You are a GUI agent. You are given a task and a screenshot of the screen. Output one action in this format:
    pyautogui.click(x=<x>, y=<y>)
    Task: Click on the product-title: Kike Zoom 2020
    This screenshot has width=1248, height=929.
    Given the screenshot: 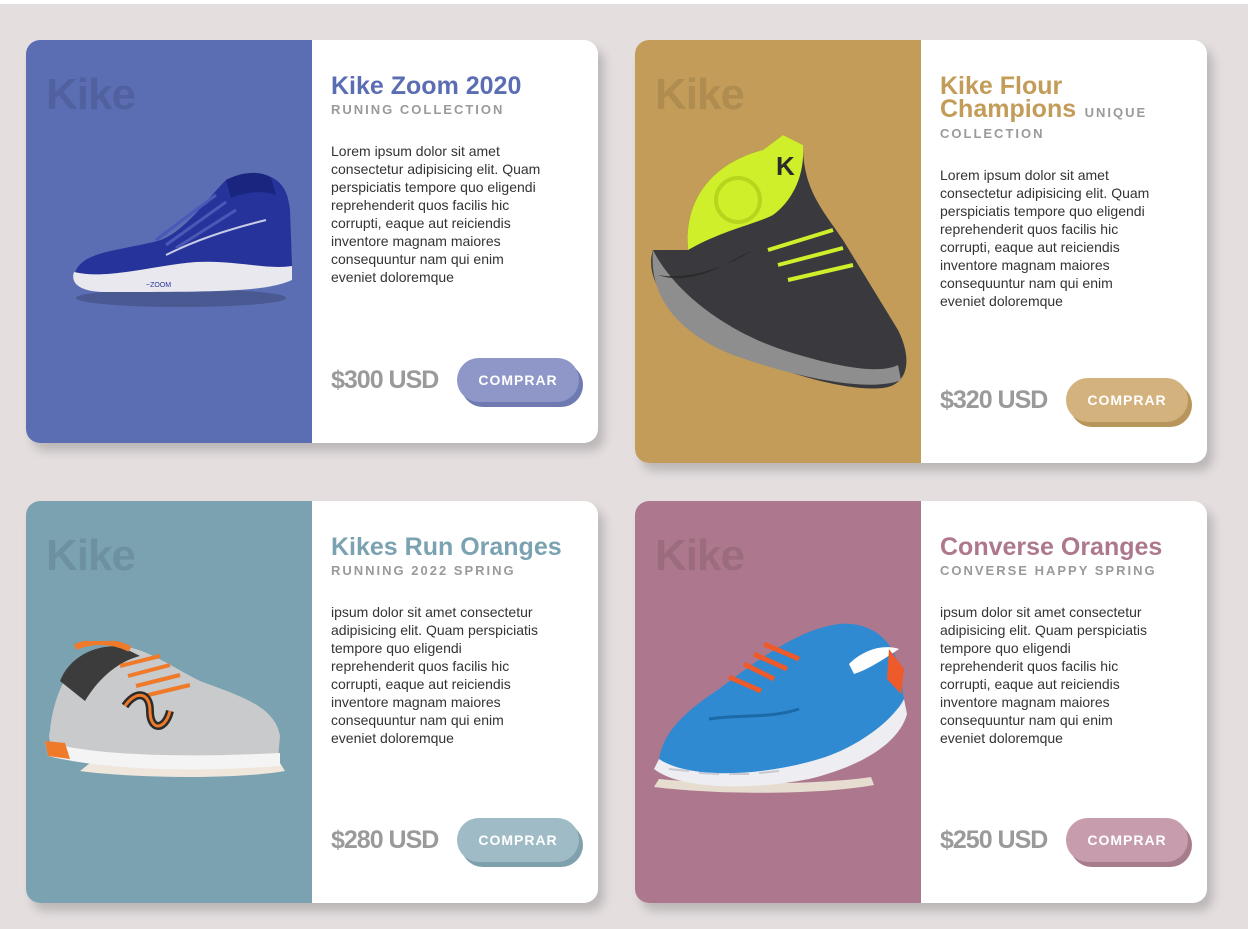 What is the action you would take?
    pyautogui.click(x=426, y=86)
    